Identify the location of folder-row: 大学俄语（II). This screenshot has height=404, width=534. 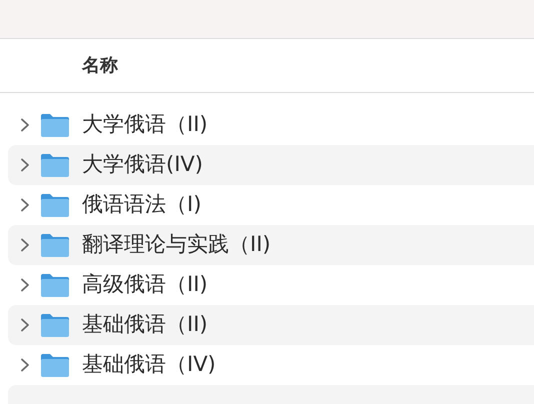
(271, 125).